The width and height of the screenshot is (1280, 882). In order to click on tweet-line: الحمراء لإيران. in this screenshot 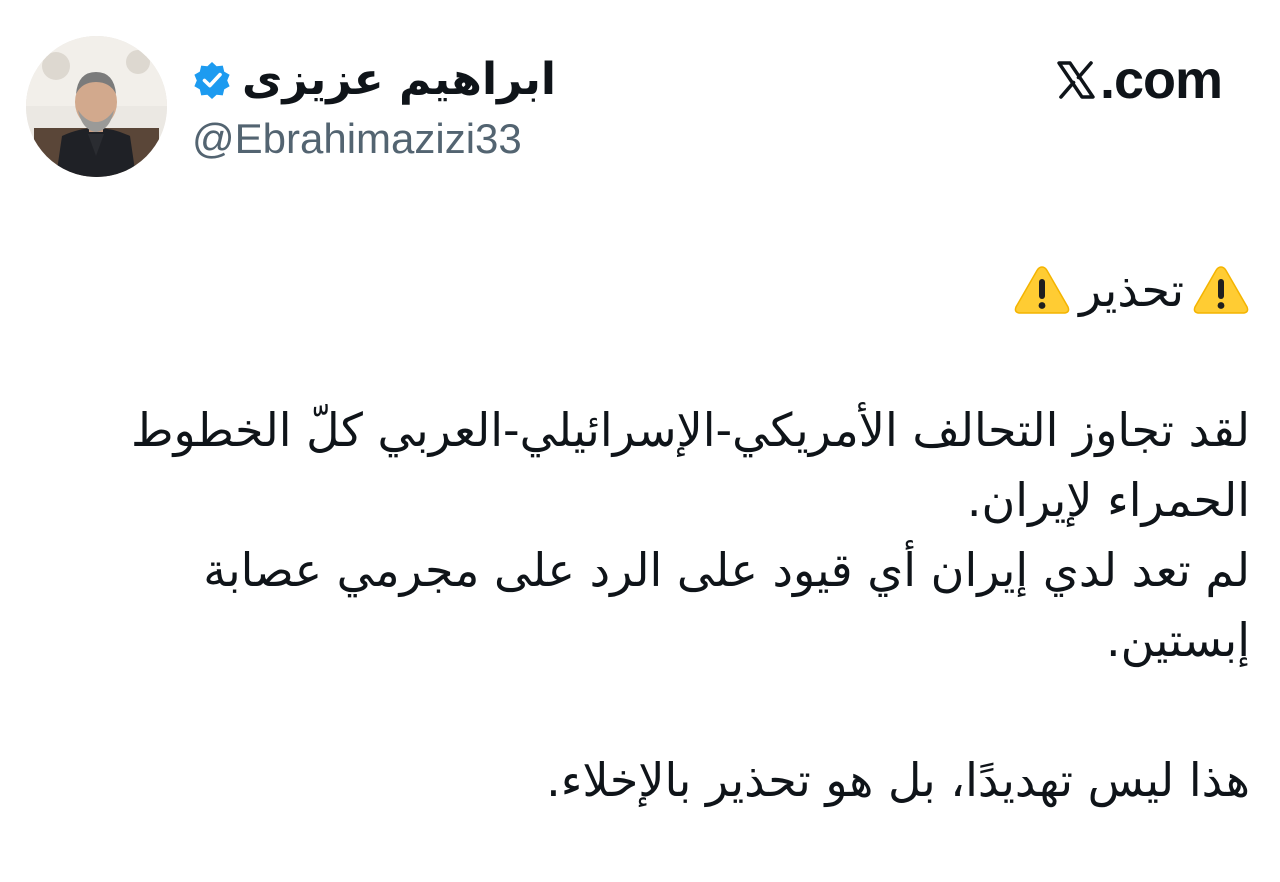, I will do `click(1108, 500)`.